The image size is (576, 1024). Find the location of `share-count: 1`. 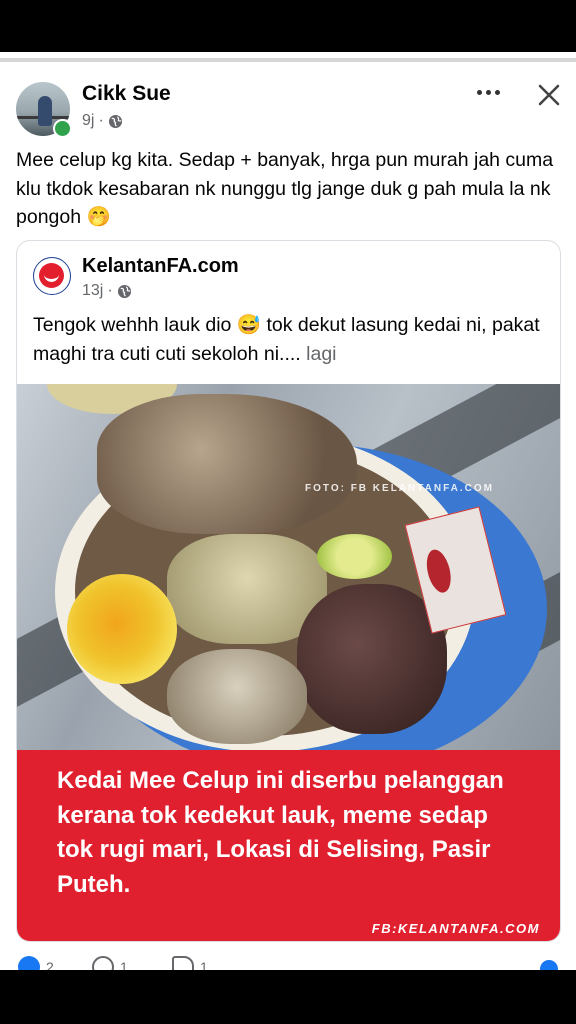

share-count: 1 is located at coordinates (204, 964).